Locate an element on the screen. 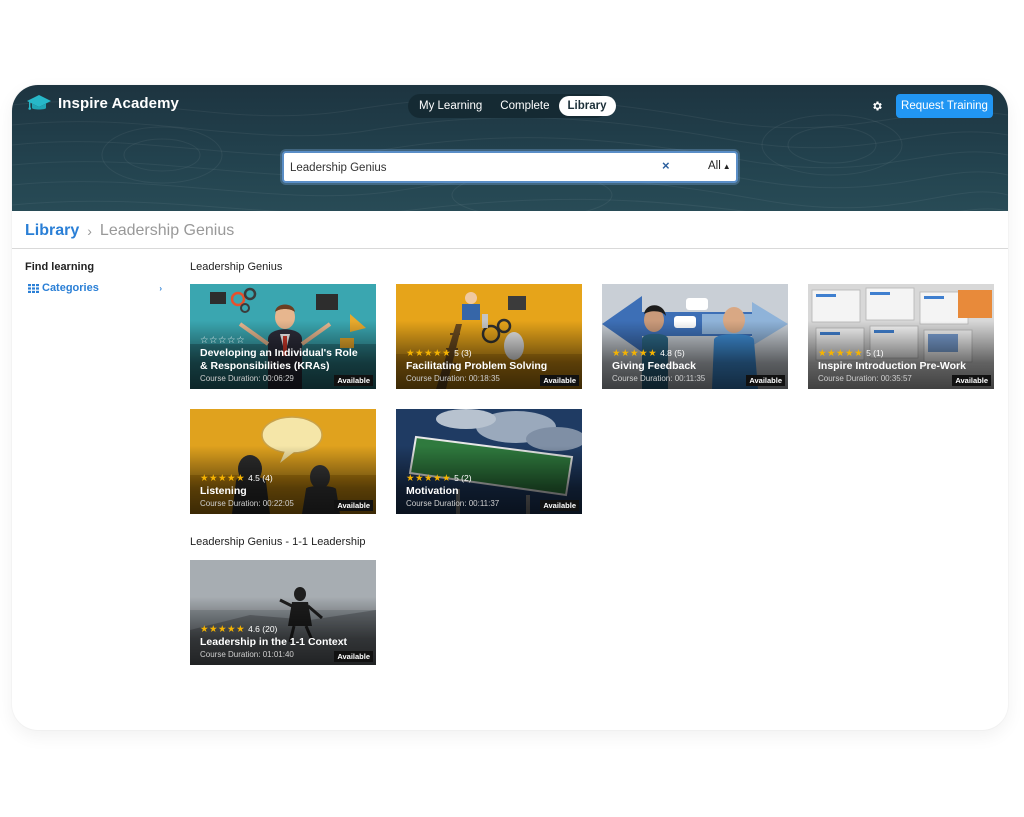  divider is located at coordinates (510, 248).